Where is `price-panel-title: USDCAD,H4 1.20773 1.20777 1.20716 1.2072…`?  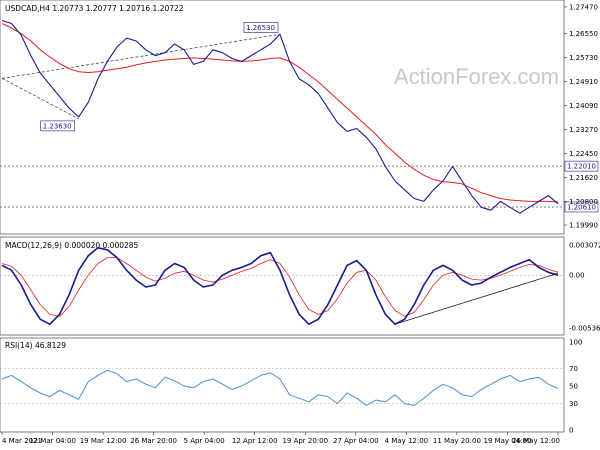
price-panel-title: USDCAD,H4 1.20773 1.20777 1.20716 1.2072… is located at coordinates (94, 8).